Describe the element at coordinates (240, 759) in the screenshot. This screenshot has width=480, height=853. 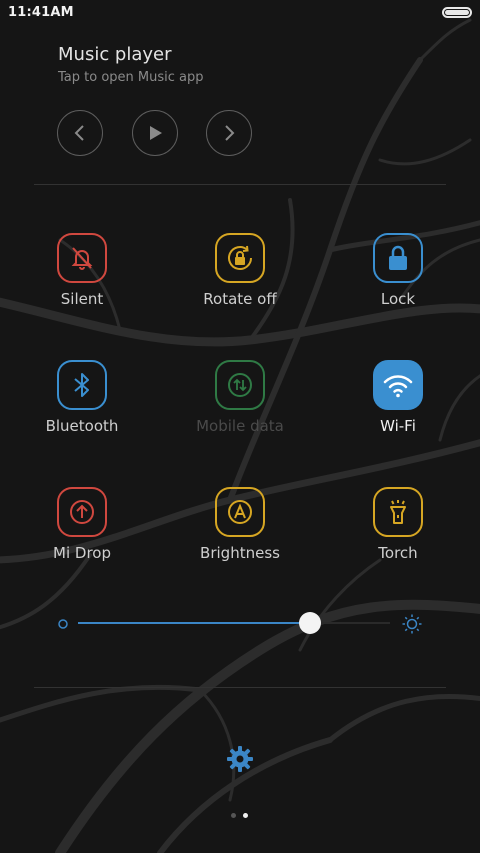
I see `gear-icon` at that location.